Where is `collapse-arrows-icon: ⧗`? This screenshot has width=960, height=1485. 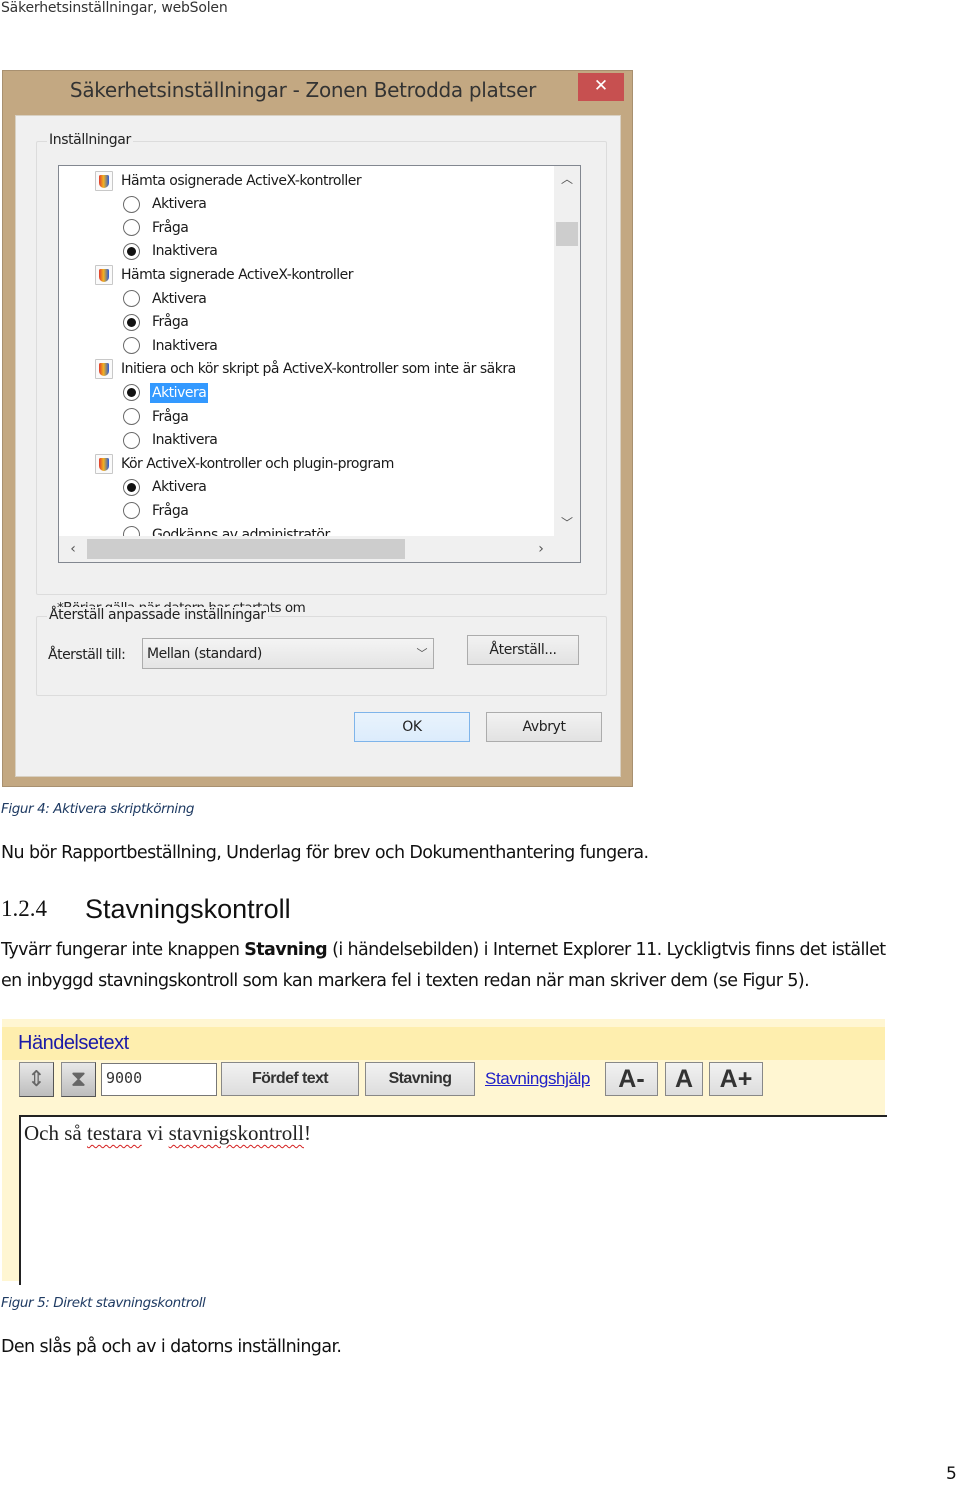
collapse-arrows-icon: ⧗ is located at coordinates (78, 1079).